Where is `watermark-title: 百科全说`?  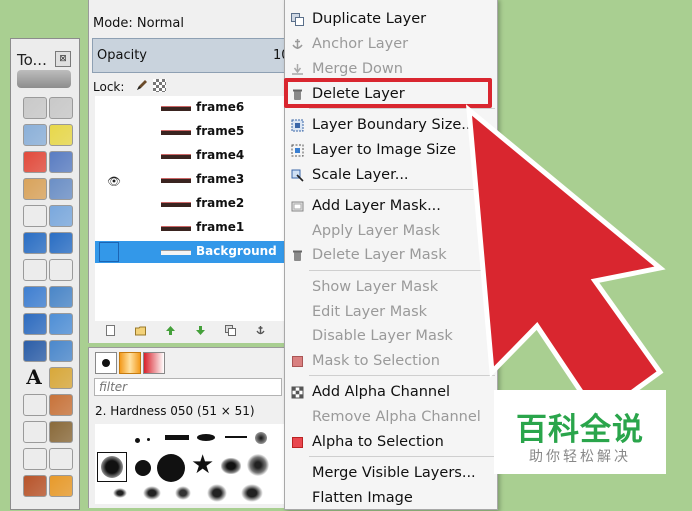 watermark-title: 百科全说 is located at coordinates (580, 430).